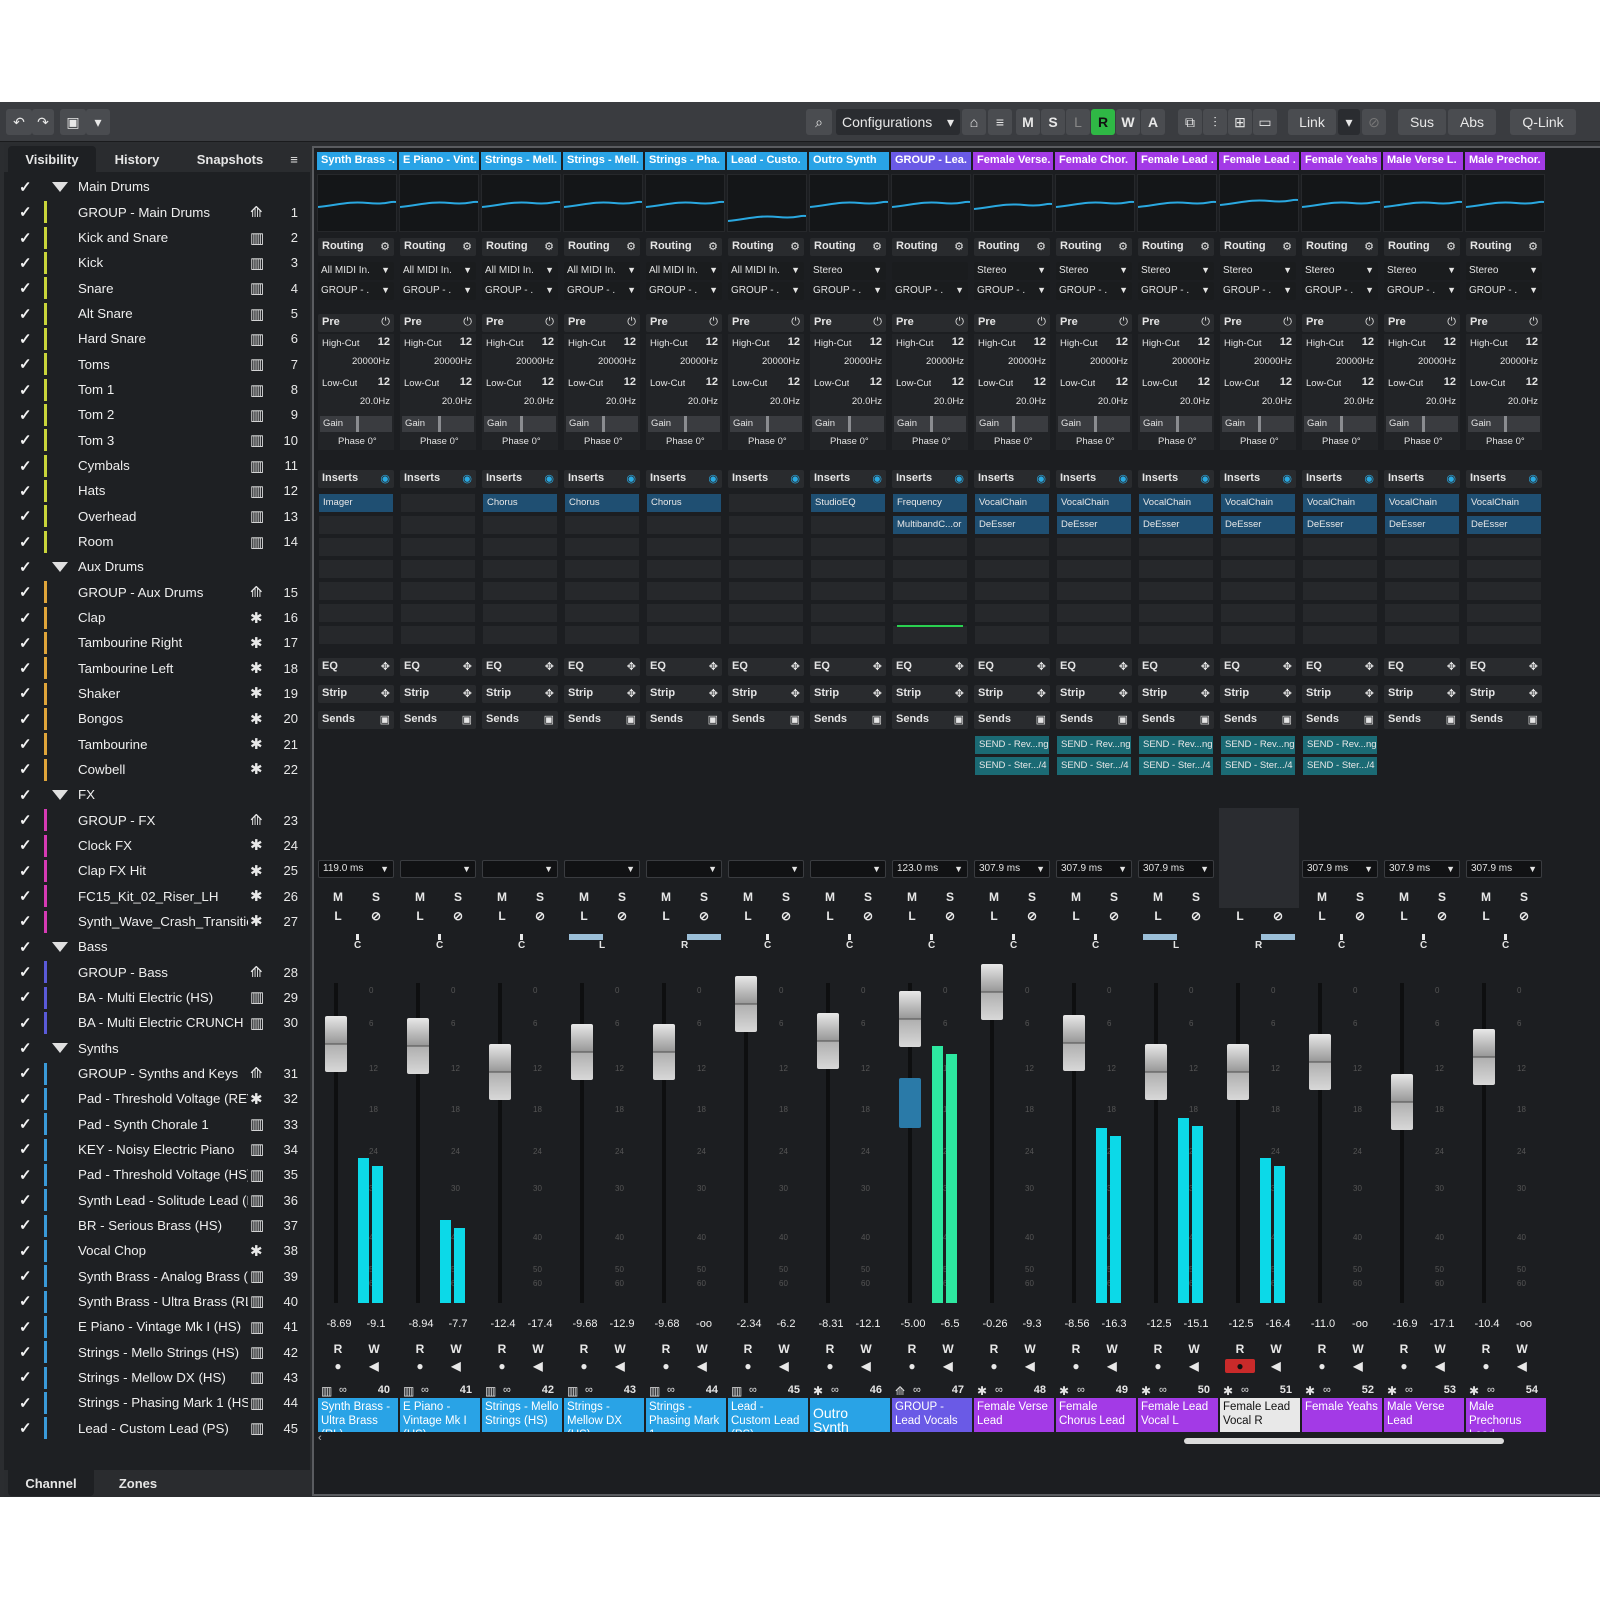 This screenshot has height=1600, width=1600. What do you see at coordinates (1423, 161) in the screenshot?
I see `channel-name-top: Male Verse L.` at bounding box center [1423, 161].